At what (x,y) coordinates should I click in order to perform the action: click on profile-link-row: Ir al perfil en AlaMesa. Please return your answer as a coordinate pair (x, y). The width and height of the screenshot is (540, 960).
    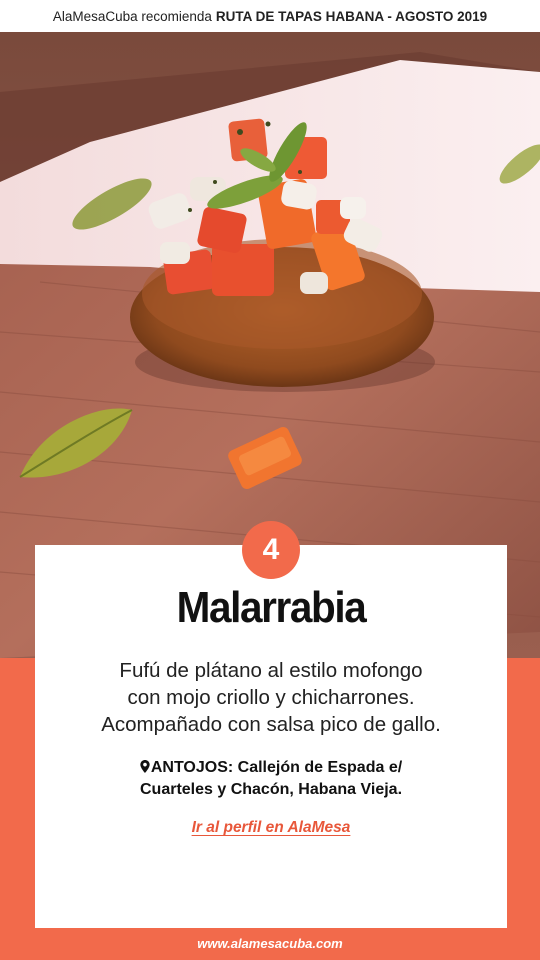
    Looking at the image, I should click on (271, 828).